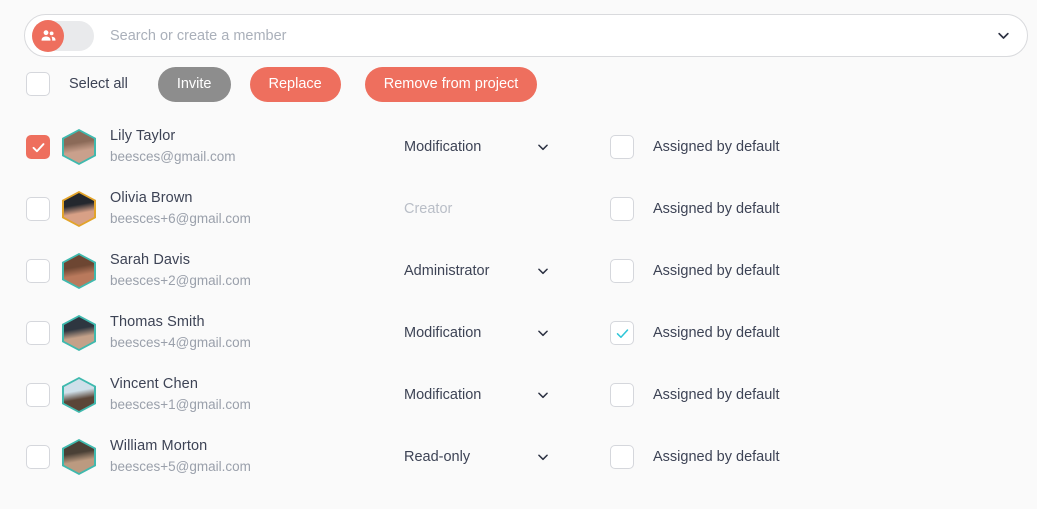 The image size is (1037, 509). I want to click on select-all-label: Select all, so click(98, 84).